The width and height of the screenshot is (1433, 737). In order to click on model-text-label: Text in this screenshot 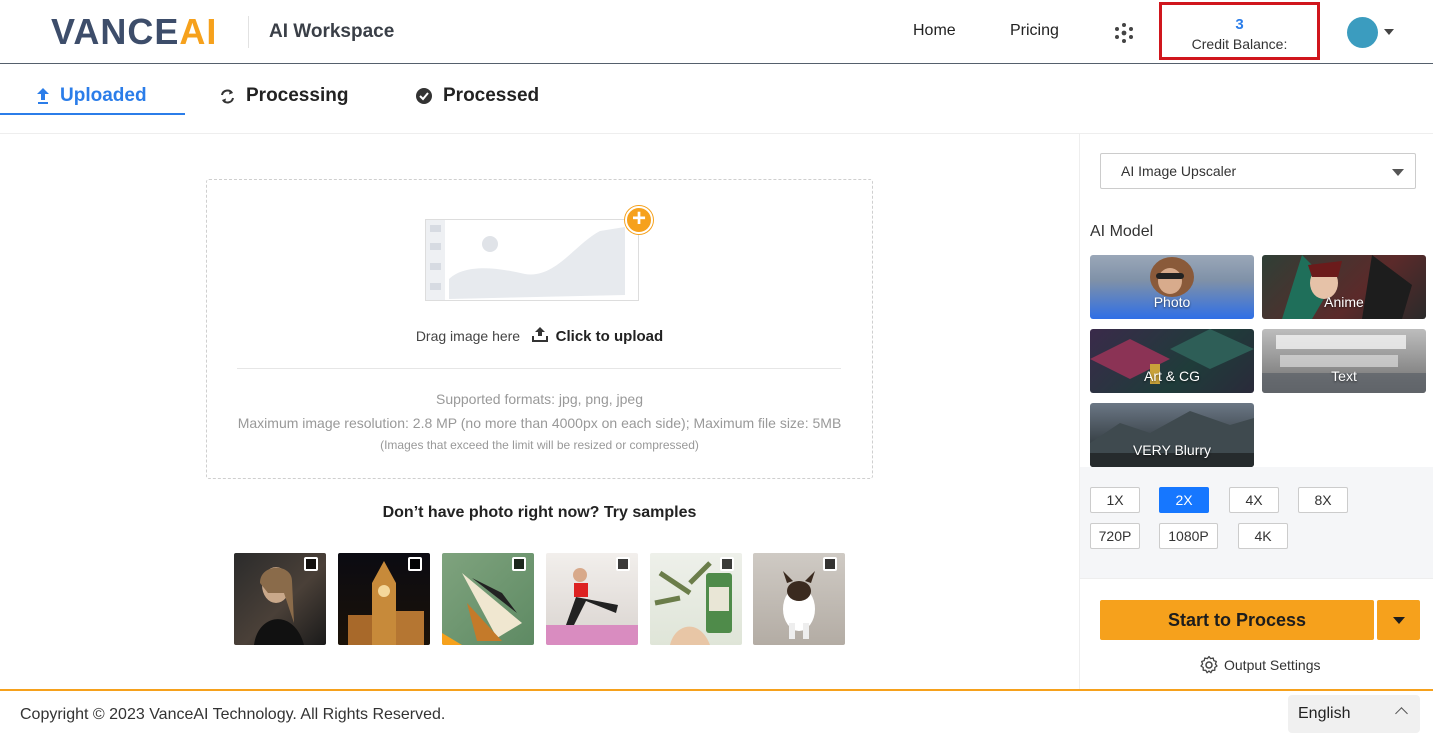, I will do `click(1344, 376)`.